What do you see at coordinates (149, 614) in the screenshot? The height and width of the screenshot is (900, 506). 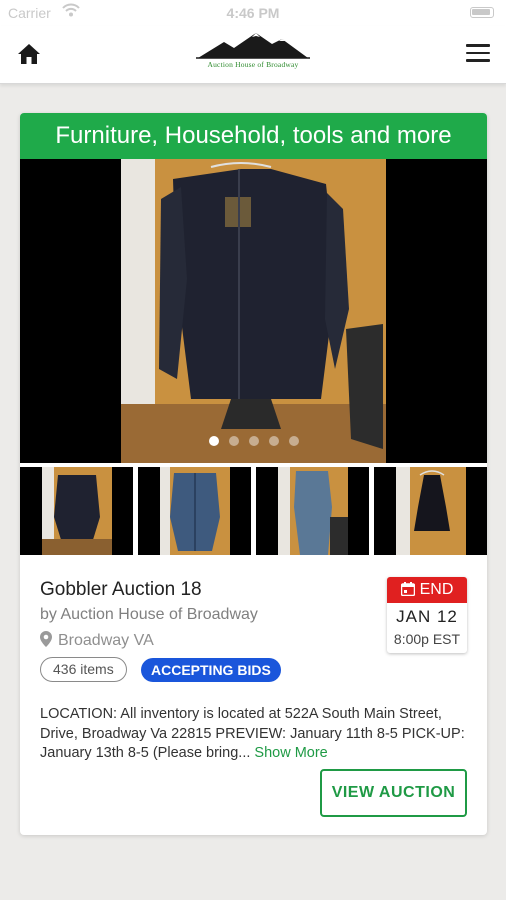 I see `auctioneer-name: by Auction House of Broadway` at bounding box center [149, 614].